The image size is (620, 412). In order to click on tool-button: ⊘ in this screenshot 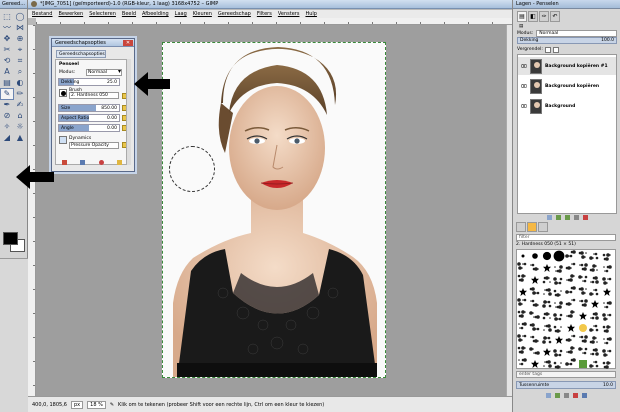, I will do `click(7, 116)`.